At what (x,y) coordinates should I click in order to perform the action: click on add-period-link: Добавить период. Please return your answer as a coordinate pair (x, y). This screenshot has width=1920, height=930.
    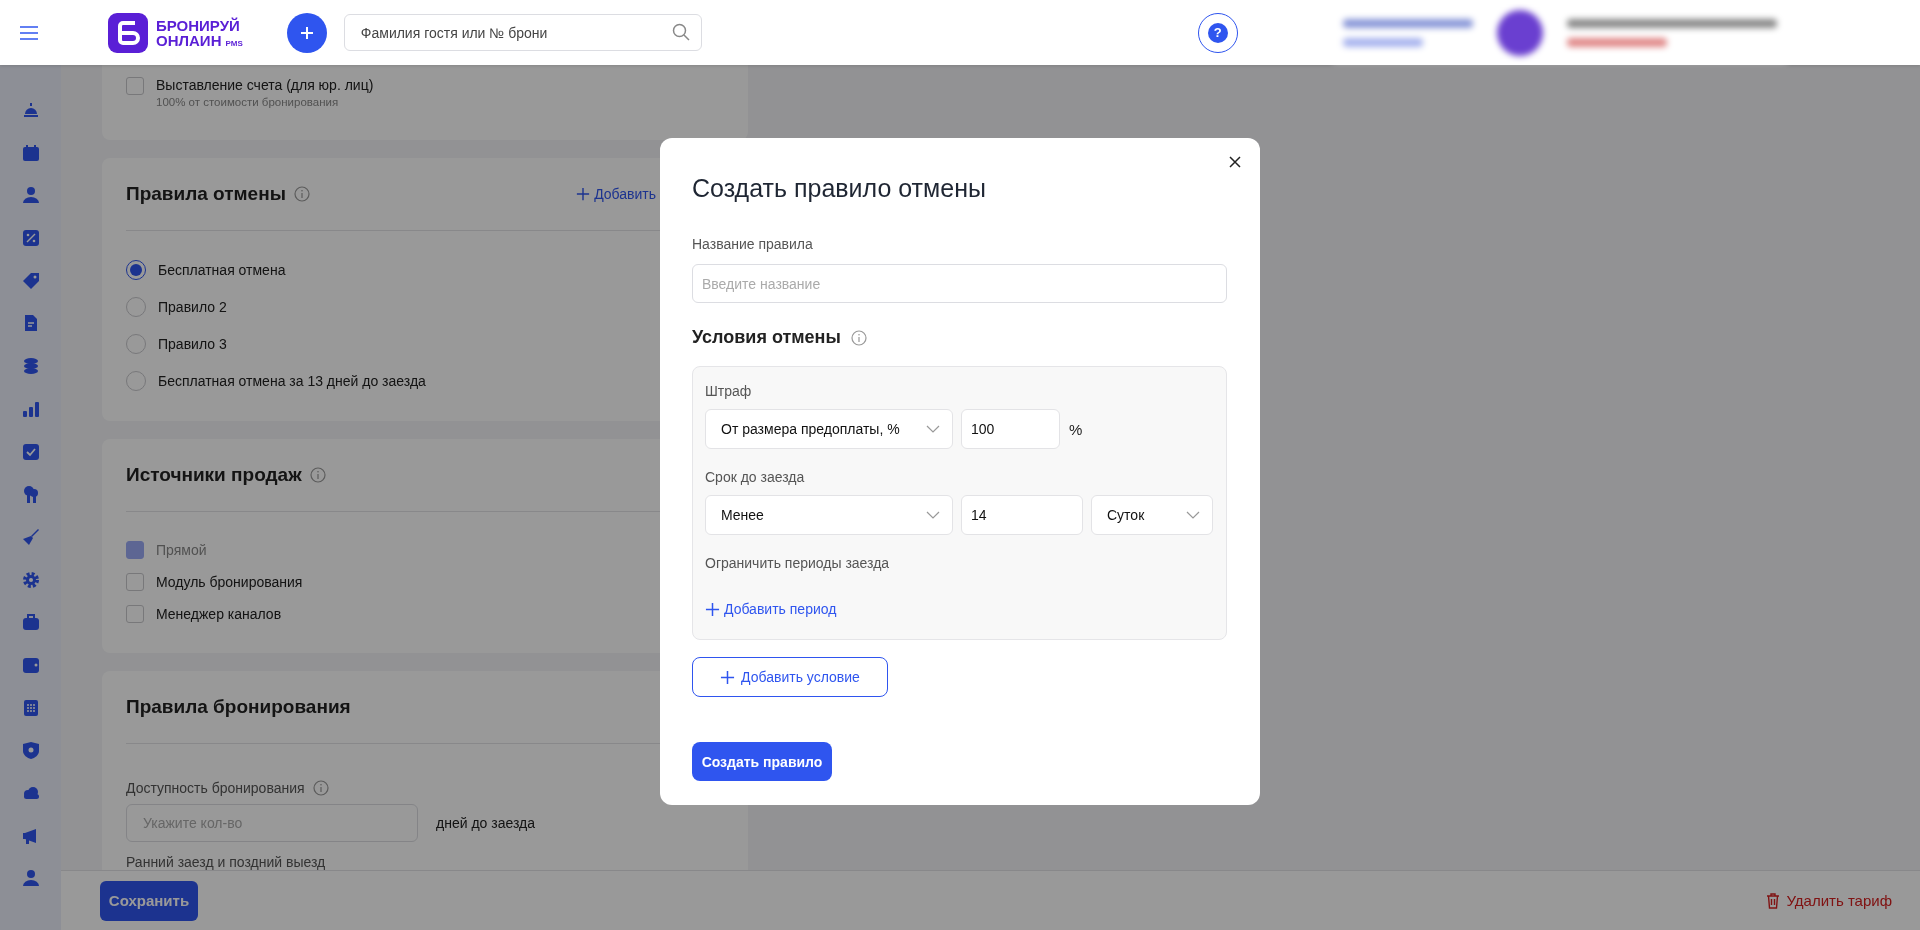
    Looking at the image, I should click on (771, 609).